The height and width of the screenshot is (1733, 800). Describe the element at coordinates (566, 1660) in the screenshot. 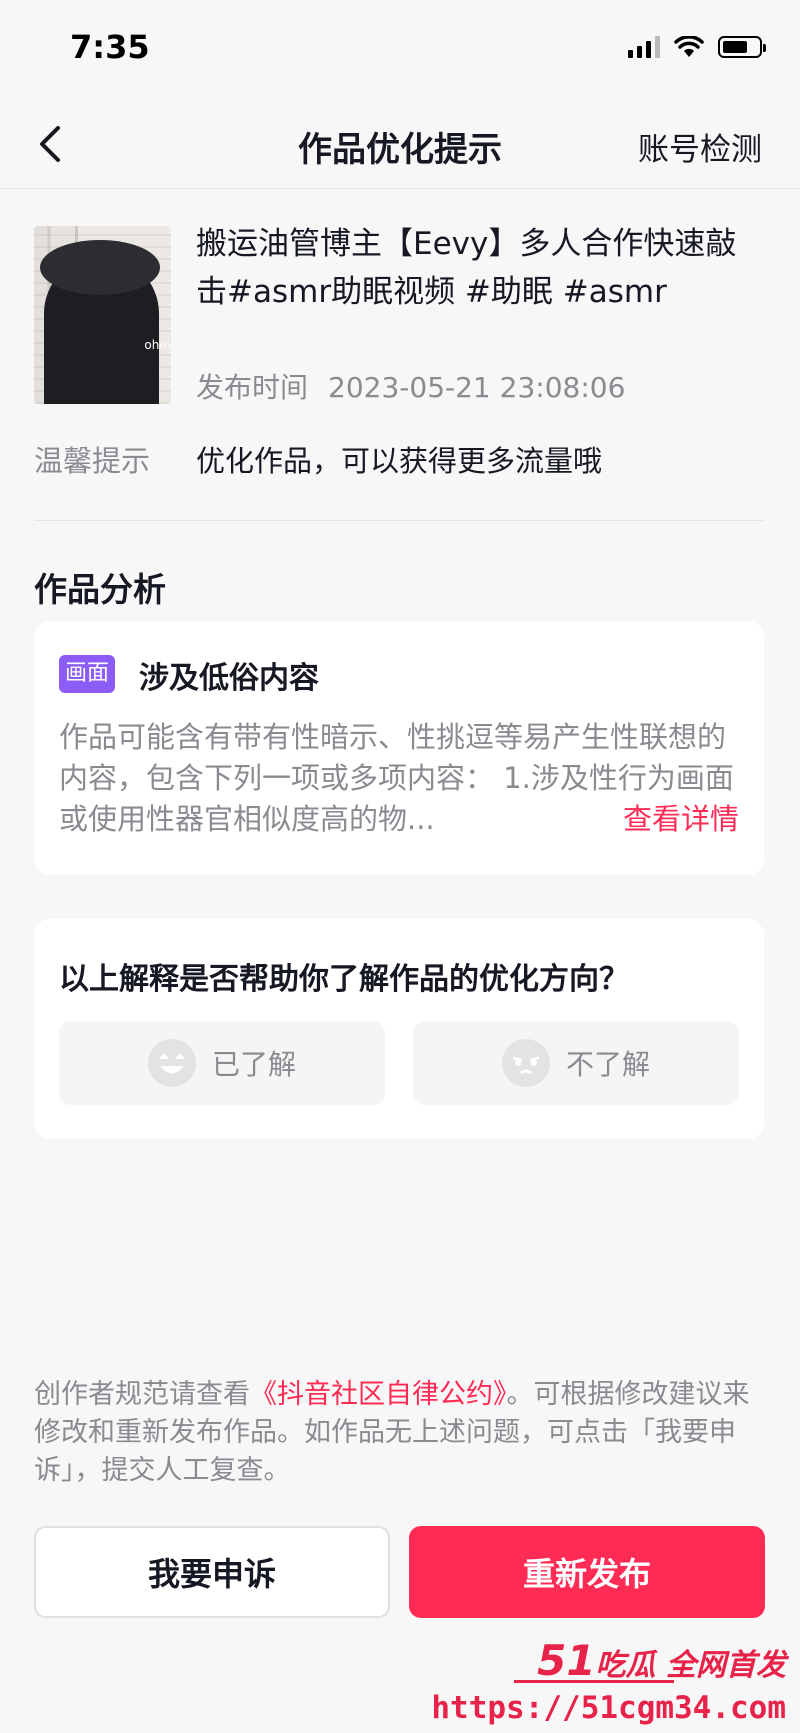

I see `watermark-logo-number: 51` at that location.